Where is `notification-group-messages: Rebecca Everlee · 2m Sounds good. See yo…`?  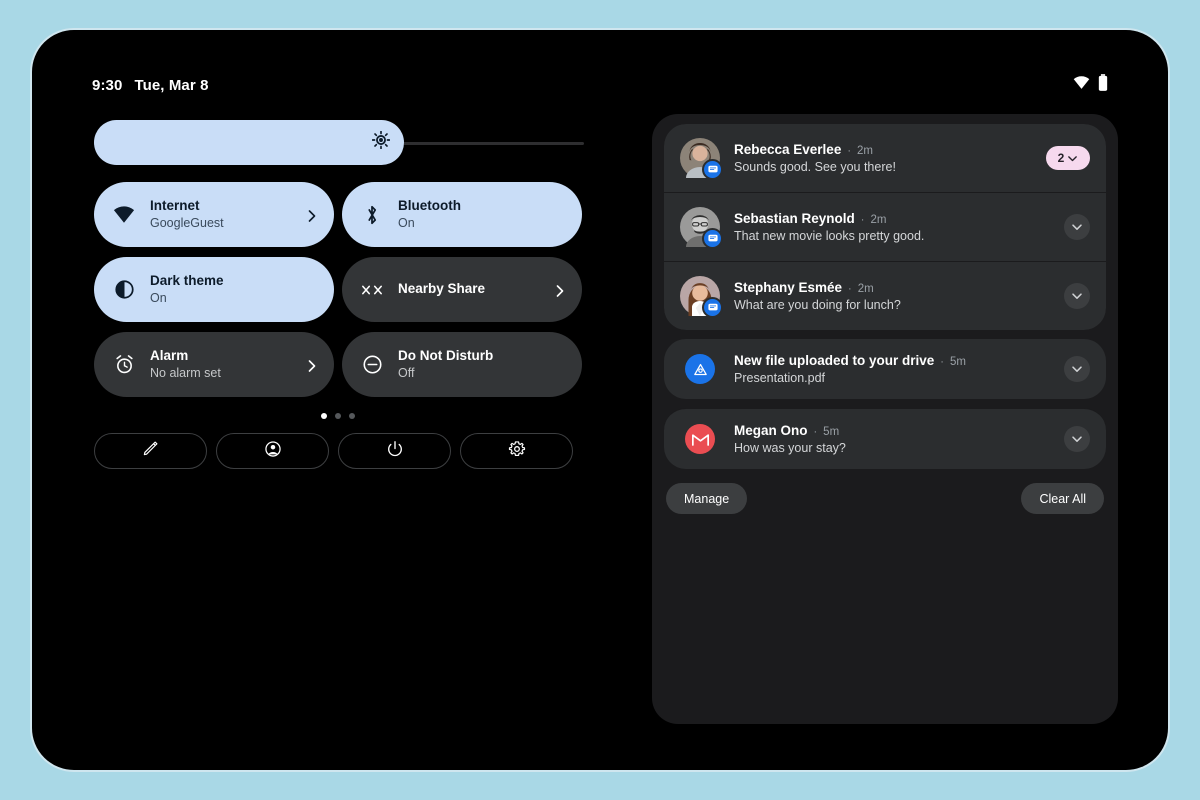
notification-group-messages: Rebecca Everlee · 2m Sounds good. See yo… is located at coordinates (885, 227).